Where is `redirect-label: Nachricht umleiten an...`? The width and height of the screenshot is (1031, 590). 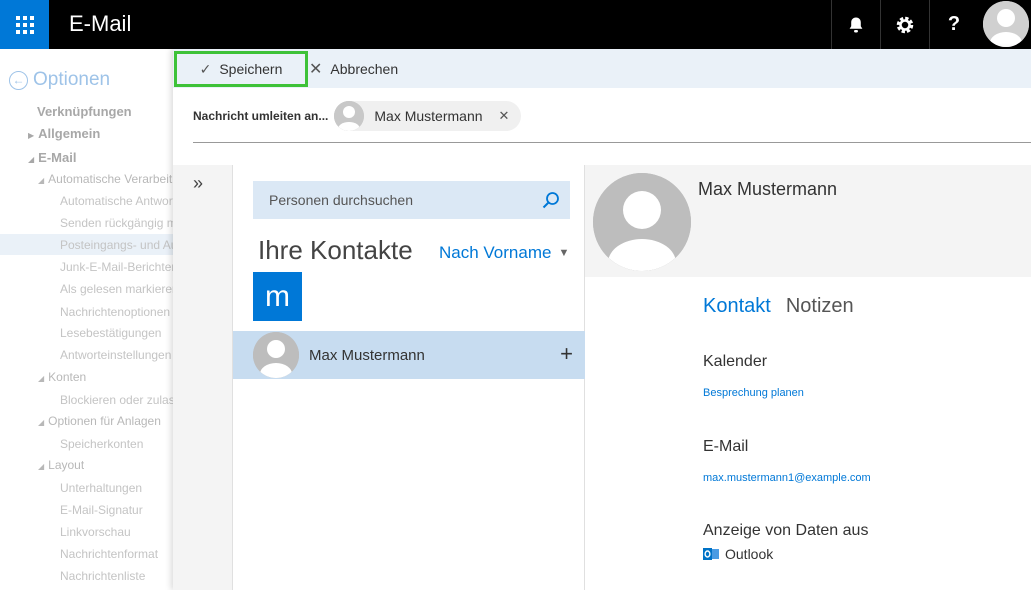 redirect-label: Nachricht umleiten an... is located at coordinates (261, 116).